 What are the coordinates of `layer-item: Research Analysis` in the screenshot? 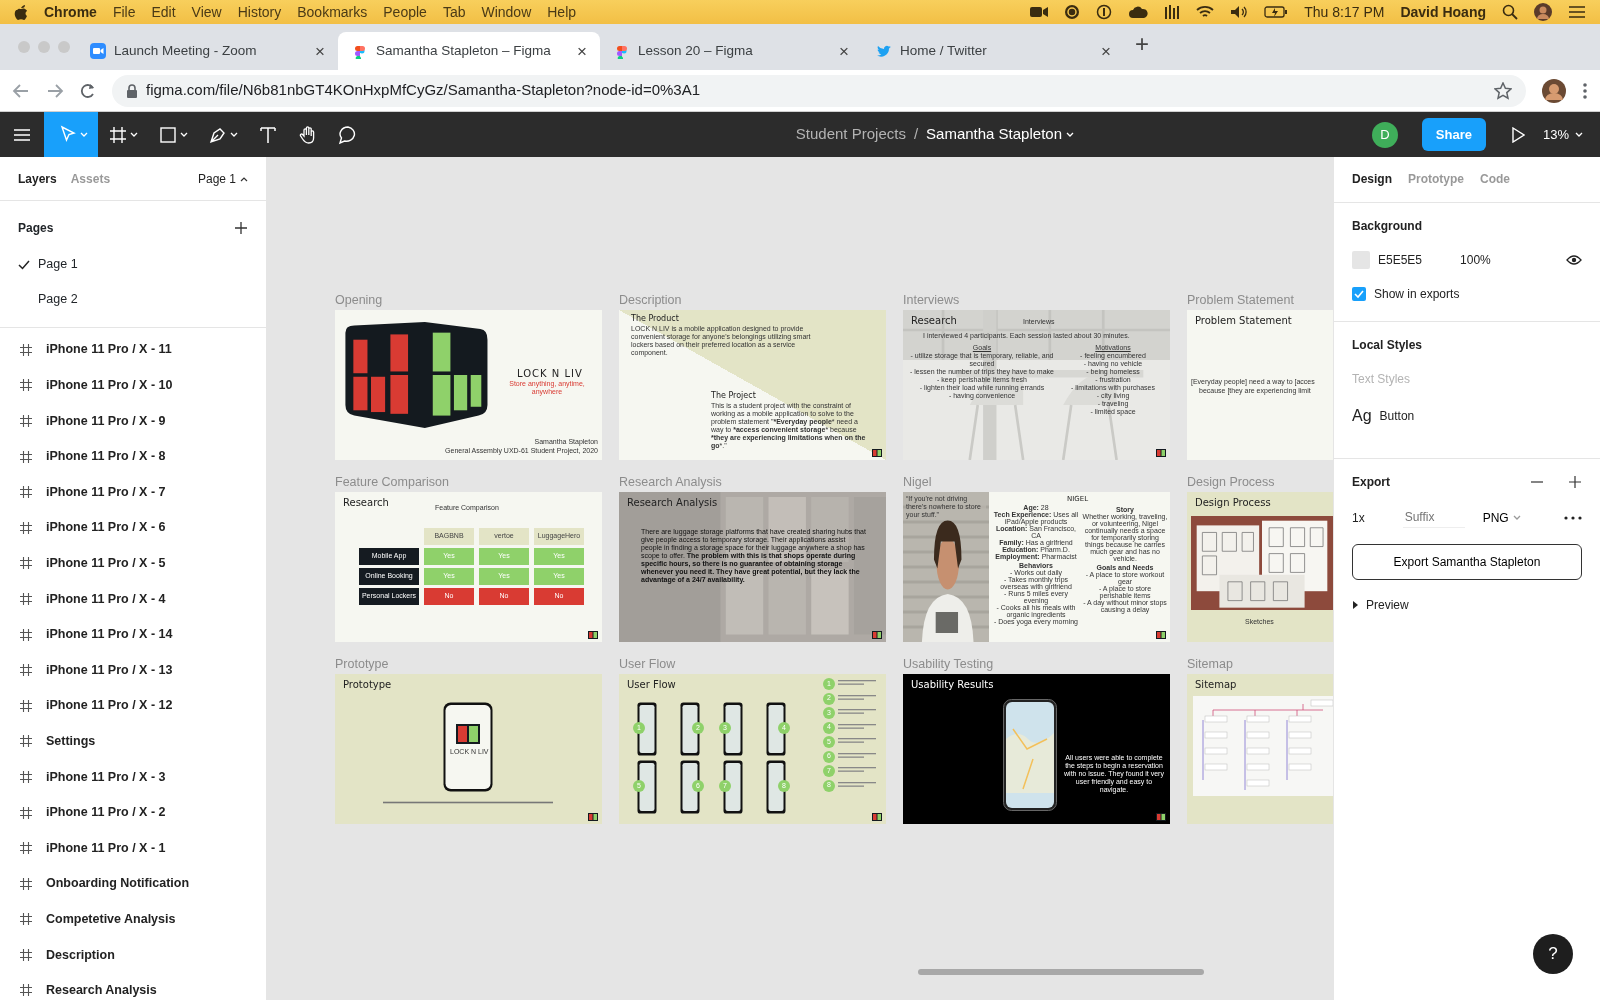 It's located at (133, 986).